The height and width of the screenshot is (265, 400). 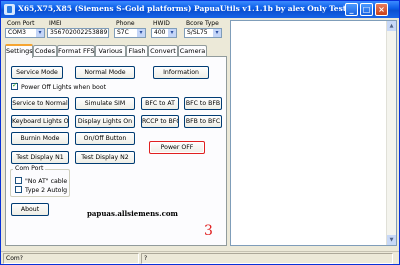 What do you see at coordinates (40, 157) in the screenshot?
I see `test-display-n1-button: Test Display N1` at bounding box center [40, 157].